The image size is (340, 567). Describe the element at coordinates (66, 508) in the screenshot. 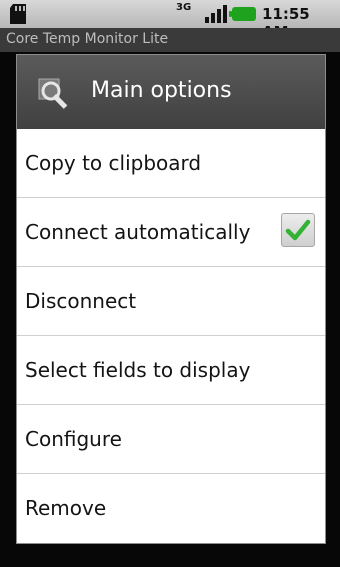

I see `menu-item-label: Remove` at that location.